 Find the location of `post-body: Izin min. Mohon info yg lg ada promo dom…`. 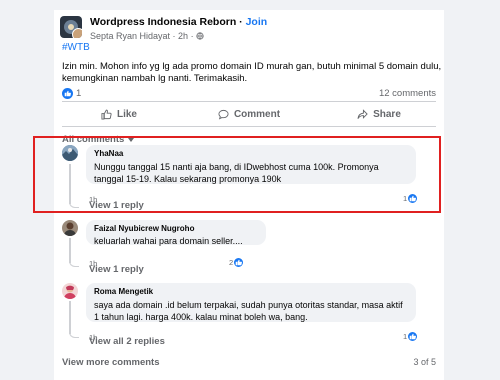

post-body: Izin min. Mohon info yg lg ada promo dom… is located at coordinates (252, 72).